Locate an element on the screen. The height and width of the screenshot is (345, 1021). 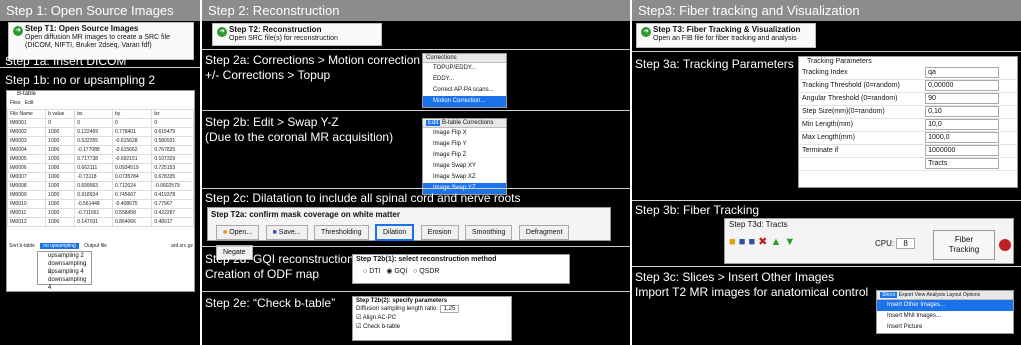
save-icon: ■ is located at coordinates (742, 242).